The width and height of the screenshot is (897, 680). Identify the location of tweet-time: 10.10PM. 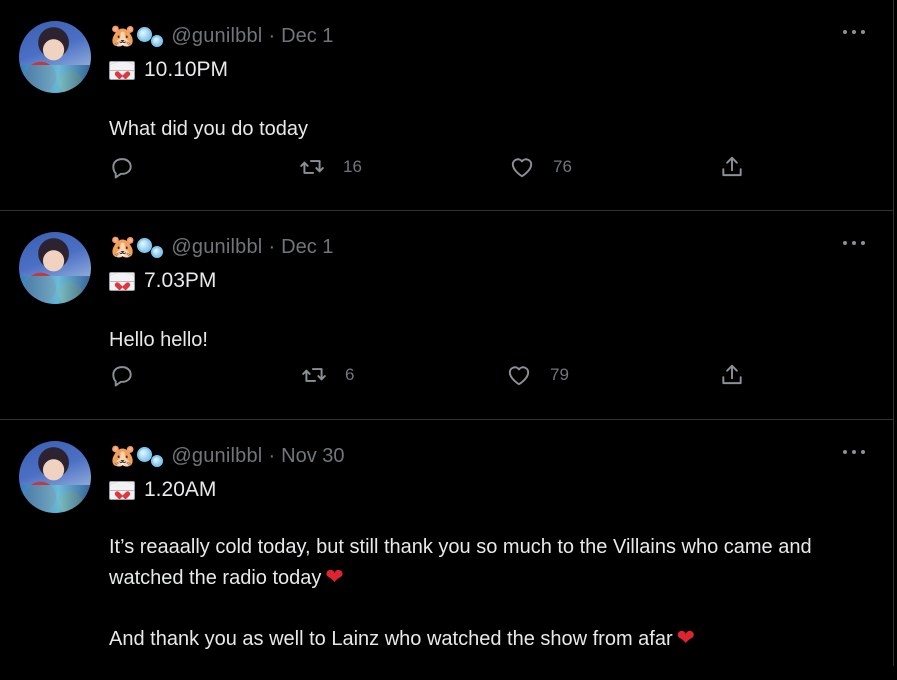
(186, 69).